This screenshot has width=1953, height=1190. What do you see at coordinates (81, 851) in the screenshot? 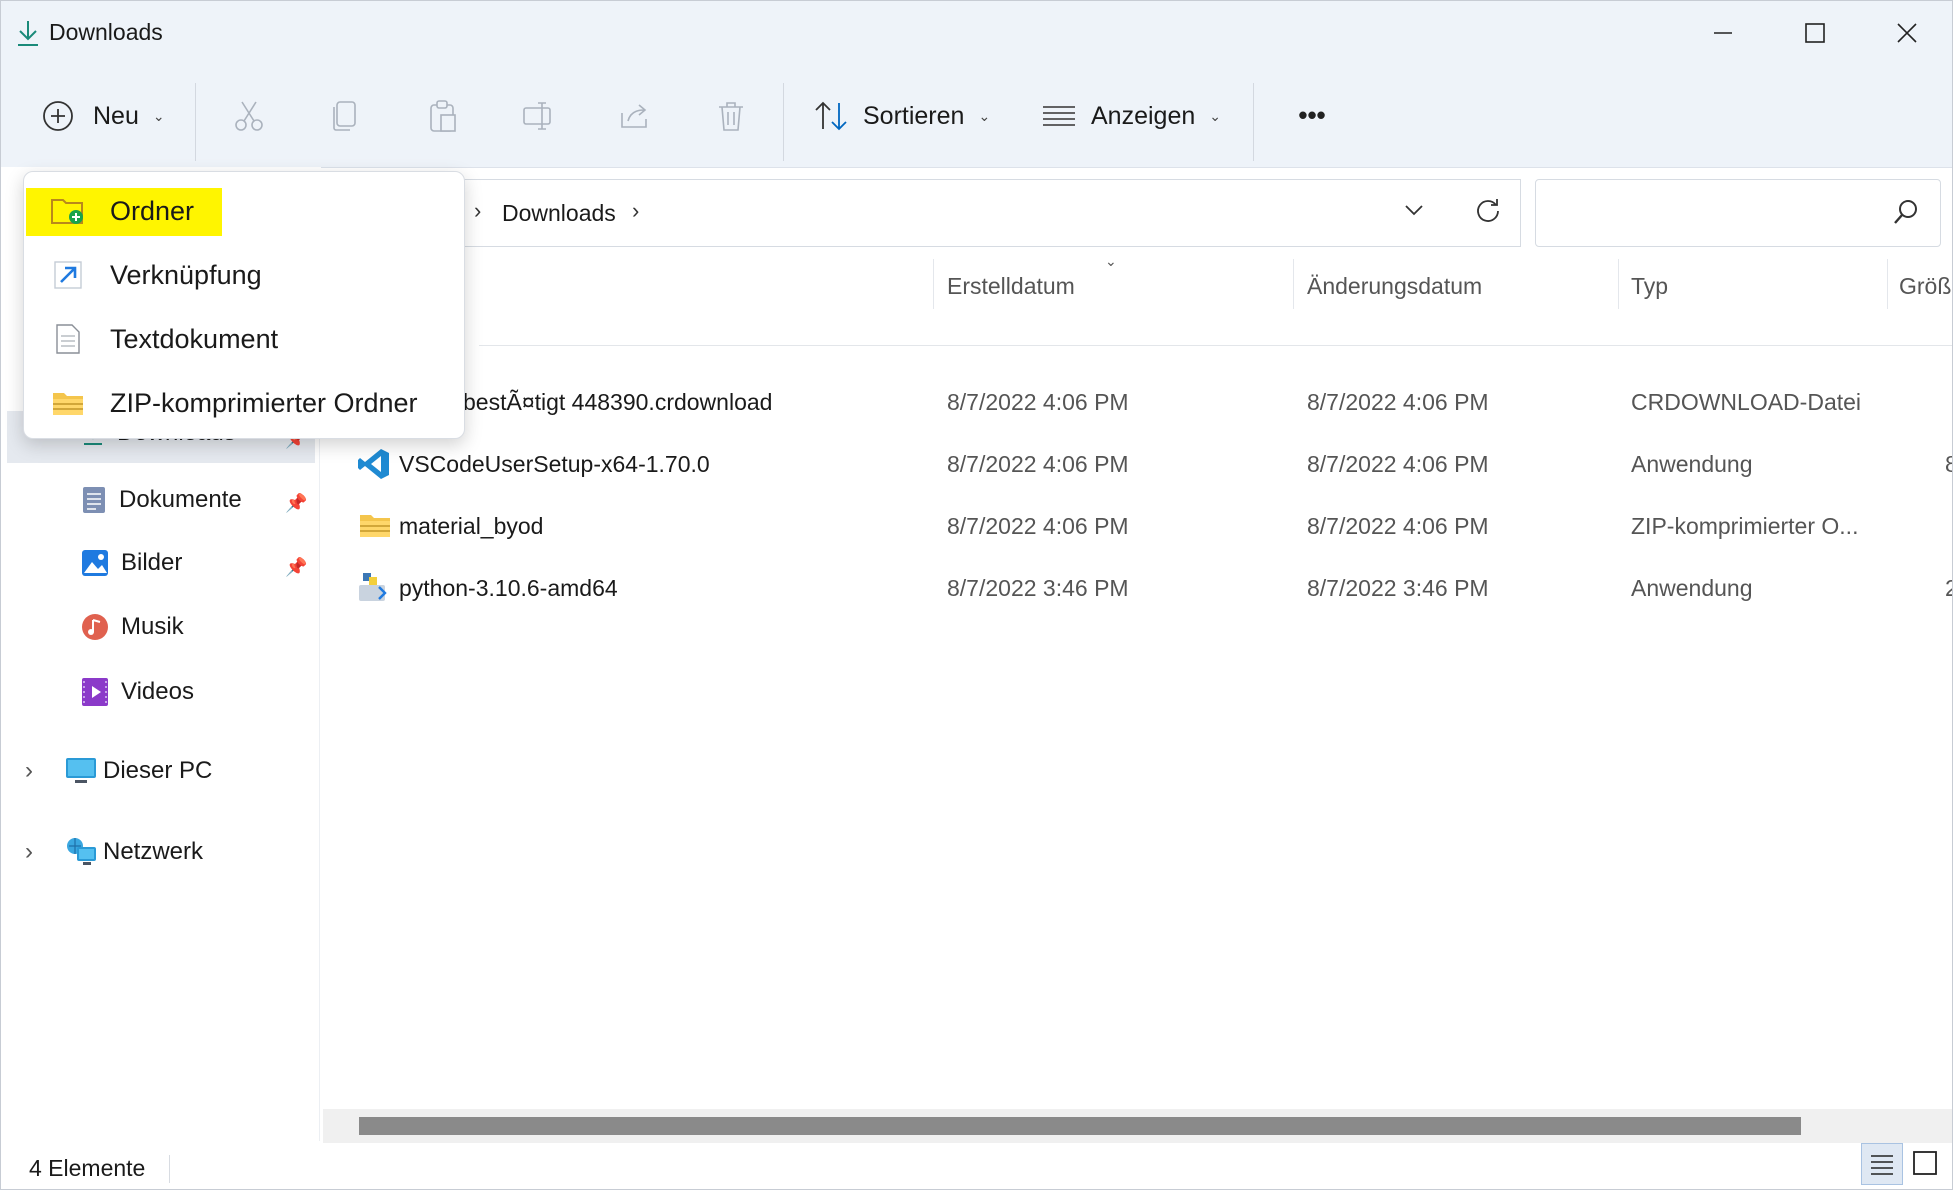
I see `network-icon` at bounding box center [81, 851].